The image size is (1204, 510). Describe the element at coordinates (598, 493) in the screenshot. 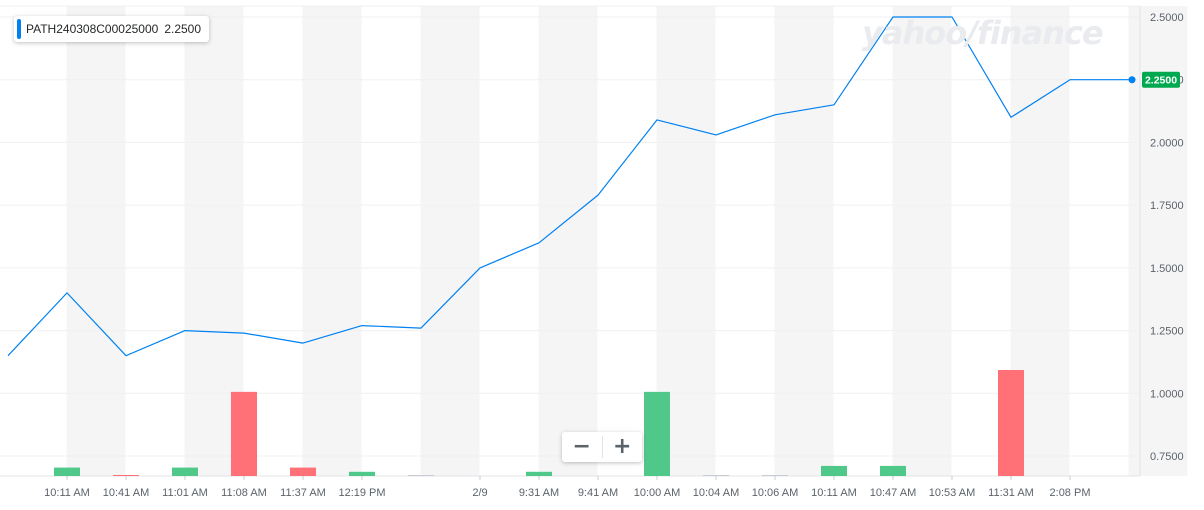

I see `x-tick-label: 9:41 AM` at that location.